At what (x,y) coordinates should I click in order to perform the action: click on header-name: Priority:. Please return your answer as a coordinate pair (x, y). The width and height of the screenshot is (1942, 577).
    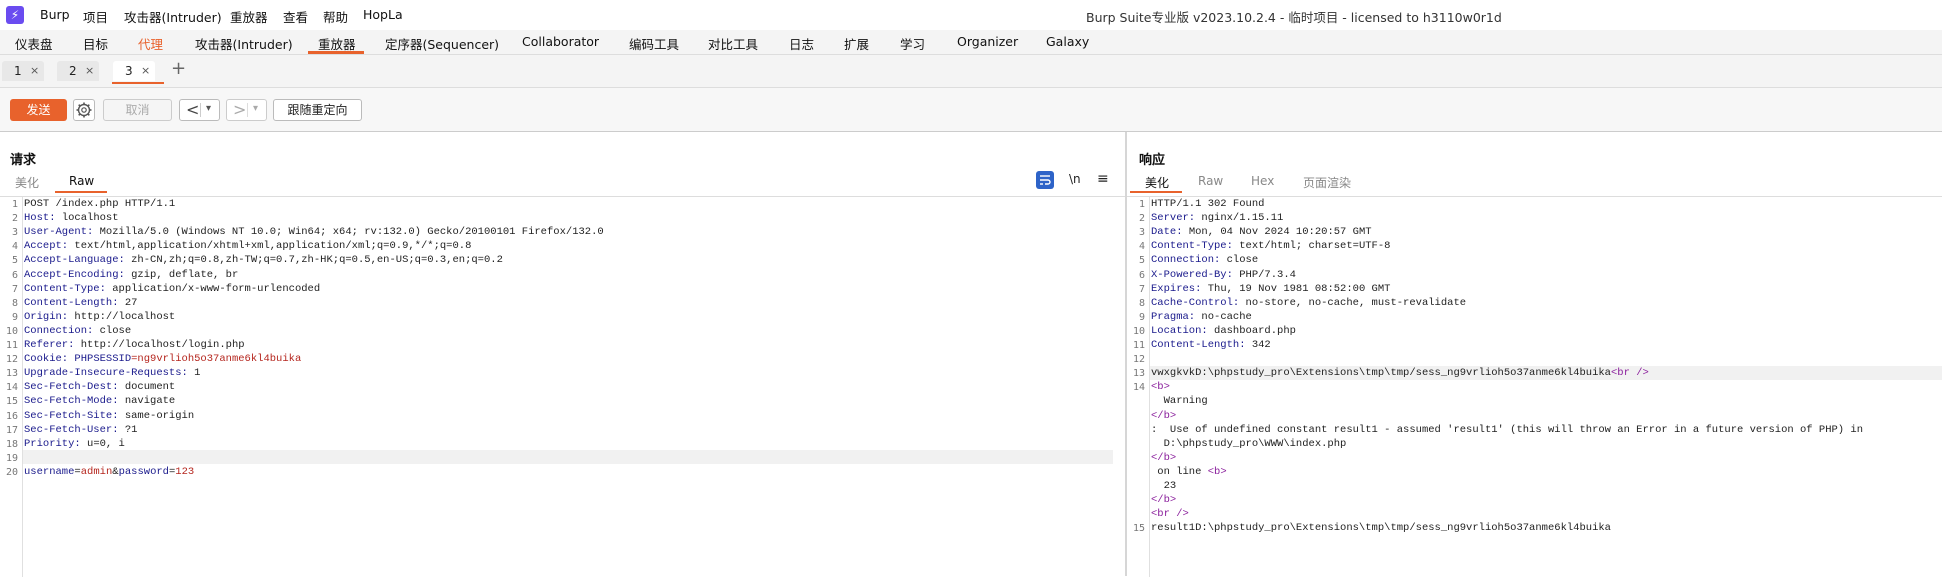
    Looking at the image, I should click on (52, 443).